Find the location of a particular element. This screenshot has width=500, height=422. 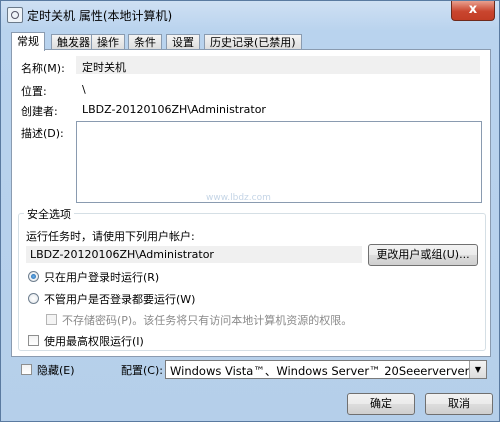

tab-general: 常规 is located at coordinates (28, 41).